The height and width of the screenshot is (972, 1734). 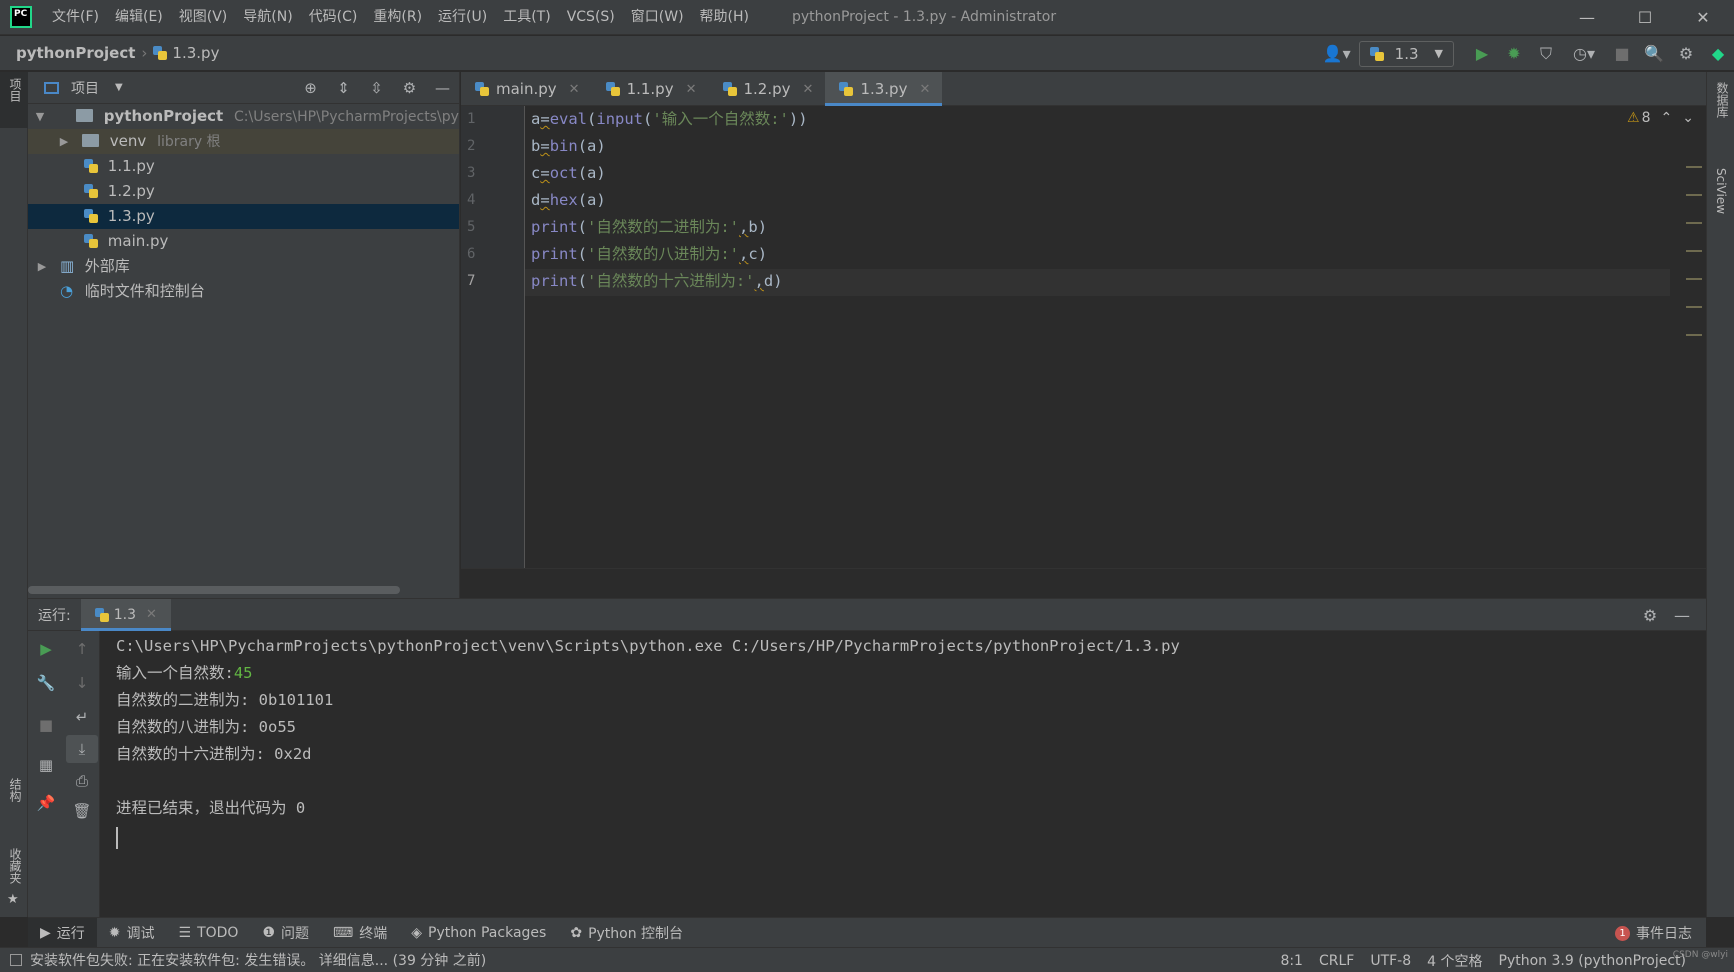 What do you see at coordinates (1514, 53) in the screenshot?
I see `debug-button: ✹` at bounding box center [1514, 53].